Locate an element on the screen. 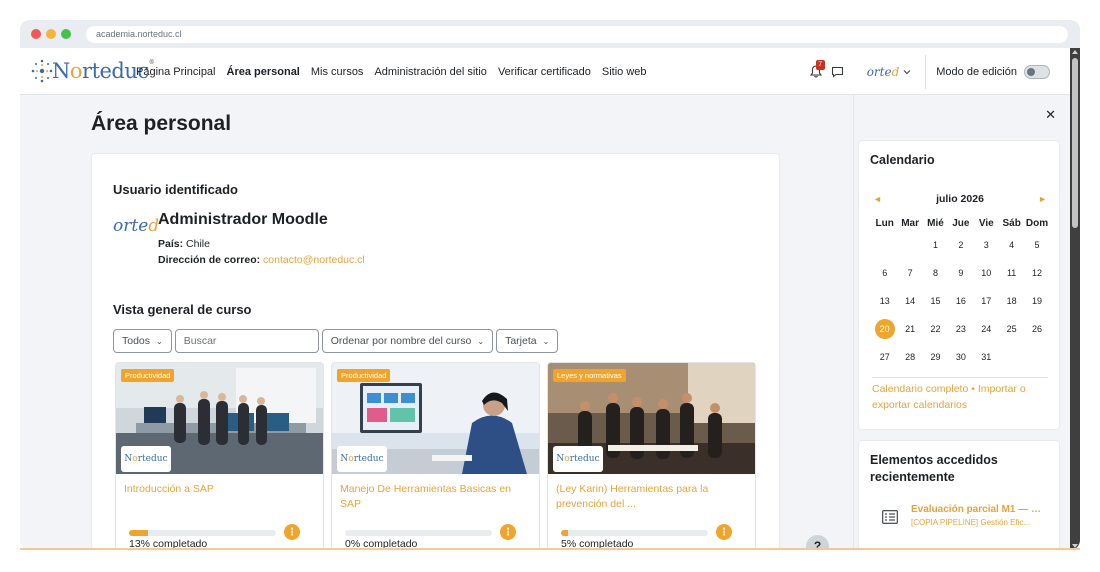  maximize-window-icon is located at coordinates (66, 34).